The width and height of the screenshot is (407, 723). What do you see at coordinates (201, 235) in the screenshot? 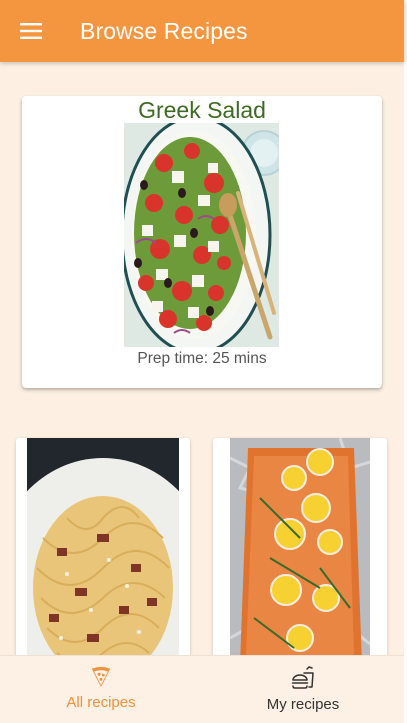
I see `greek-salad-photo` at bounding box center [201, 235].